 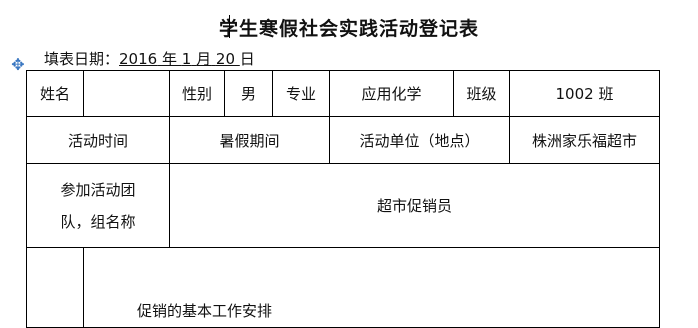 What do you see at coordinates (18, 65) in the screenshot?
I see `table-move-handle-icon: ✥` at bounding box center [18, 65].